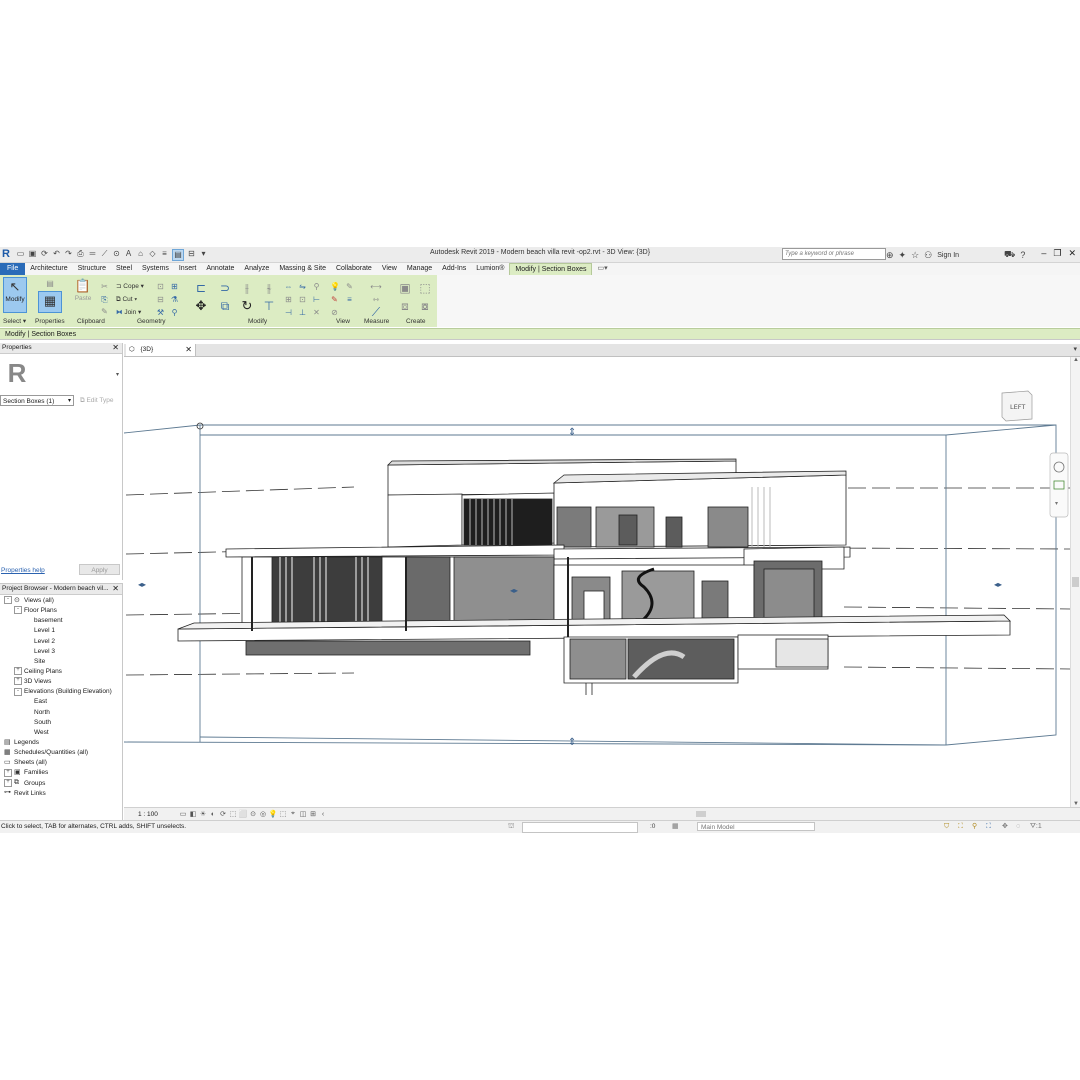 This screenshot has width=1080, height=1080. I want to click on align-icon: ⊏, so click(201, 288).